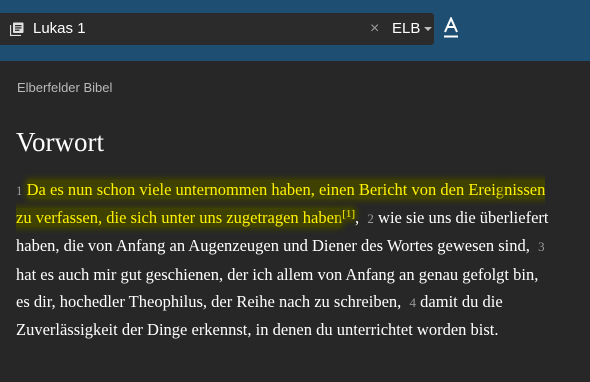 The image size is (590, 382). What do you see at coordinates (451, 28) in the screenshot?
I see `font-settings-icon` at bounding box center [451, 28].